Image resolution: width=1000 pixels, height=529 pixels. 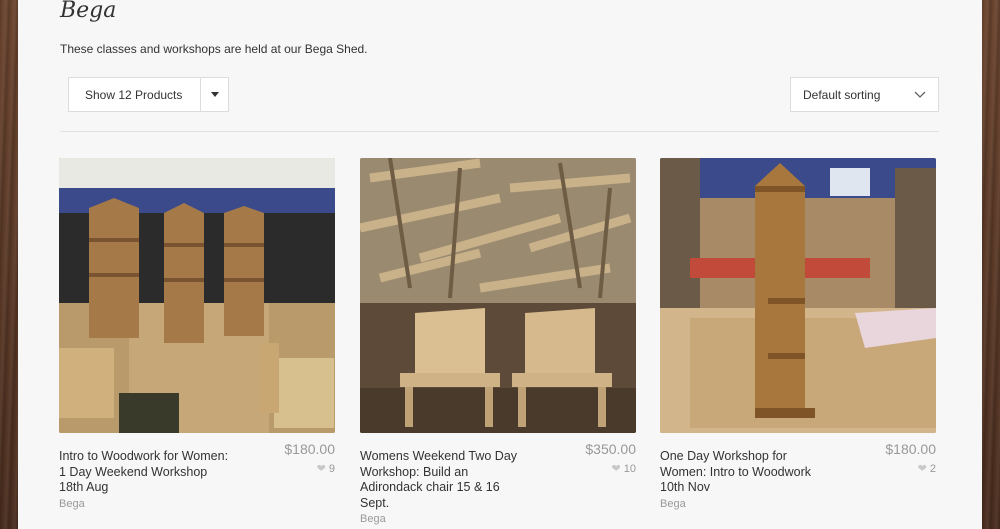 I want to click on like-counter: ❤ 10, so click(x=623, y=469).